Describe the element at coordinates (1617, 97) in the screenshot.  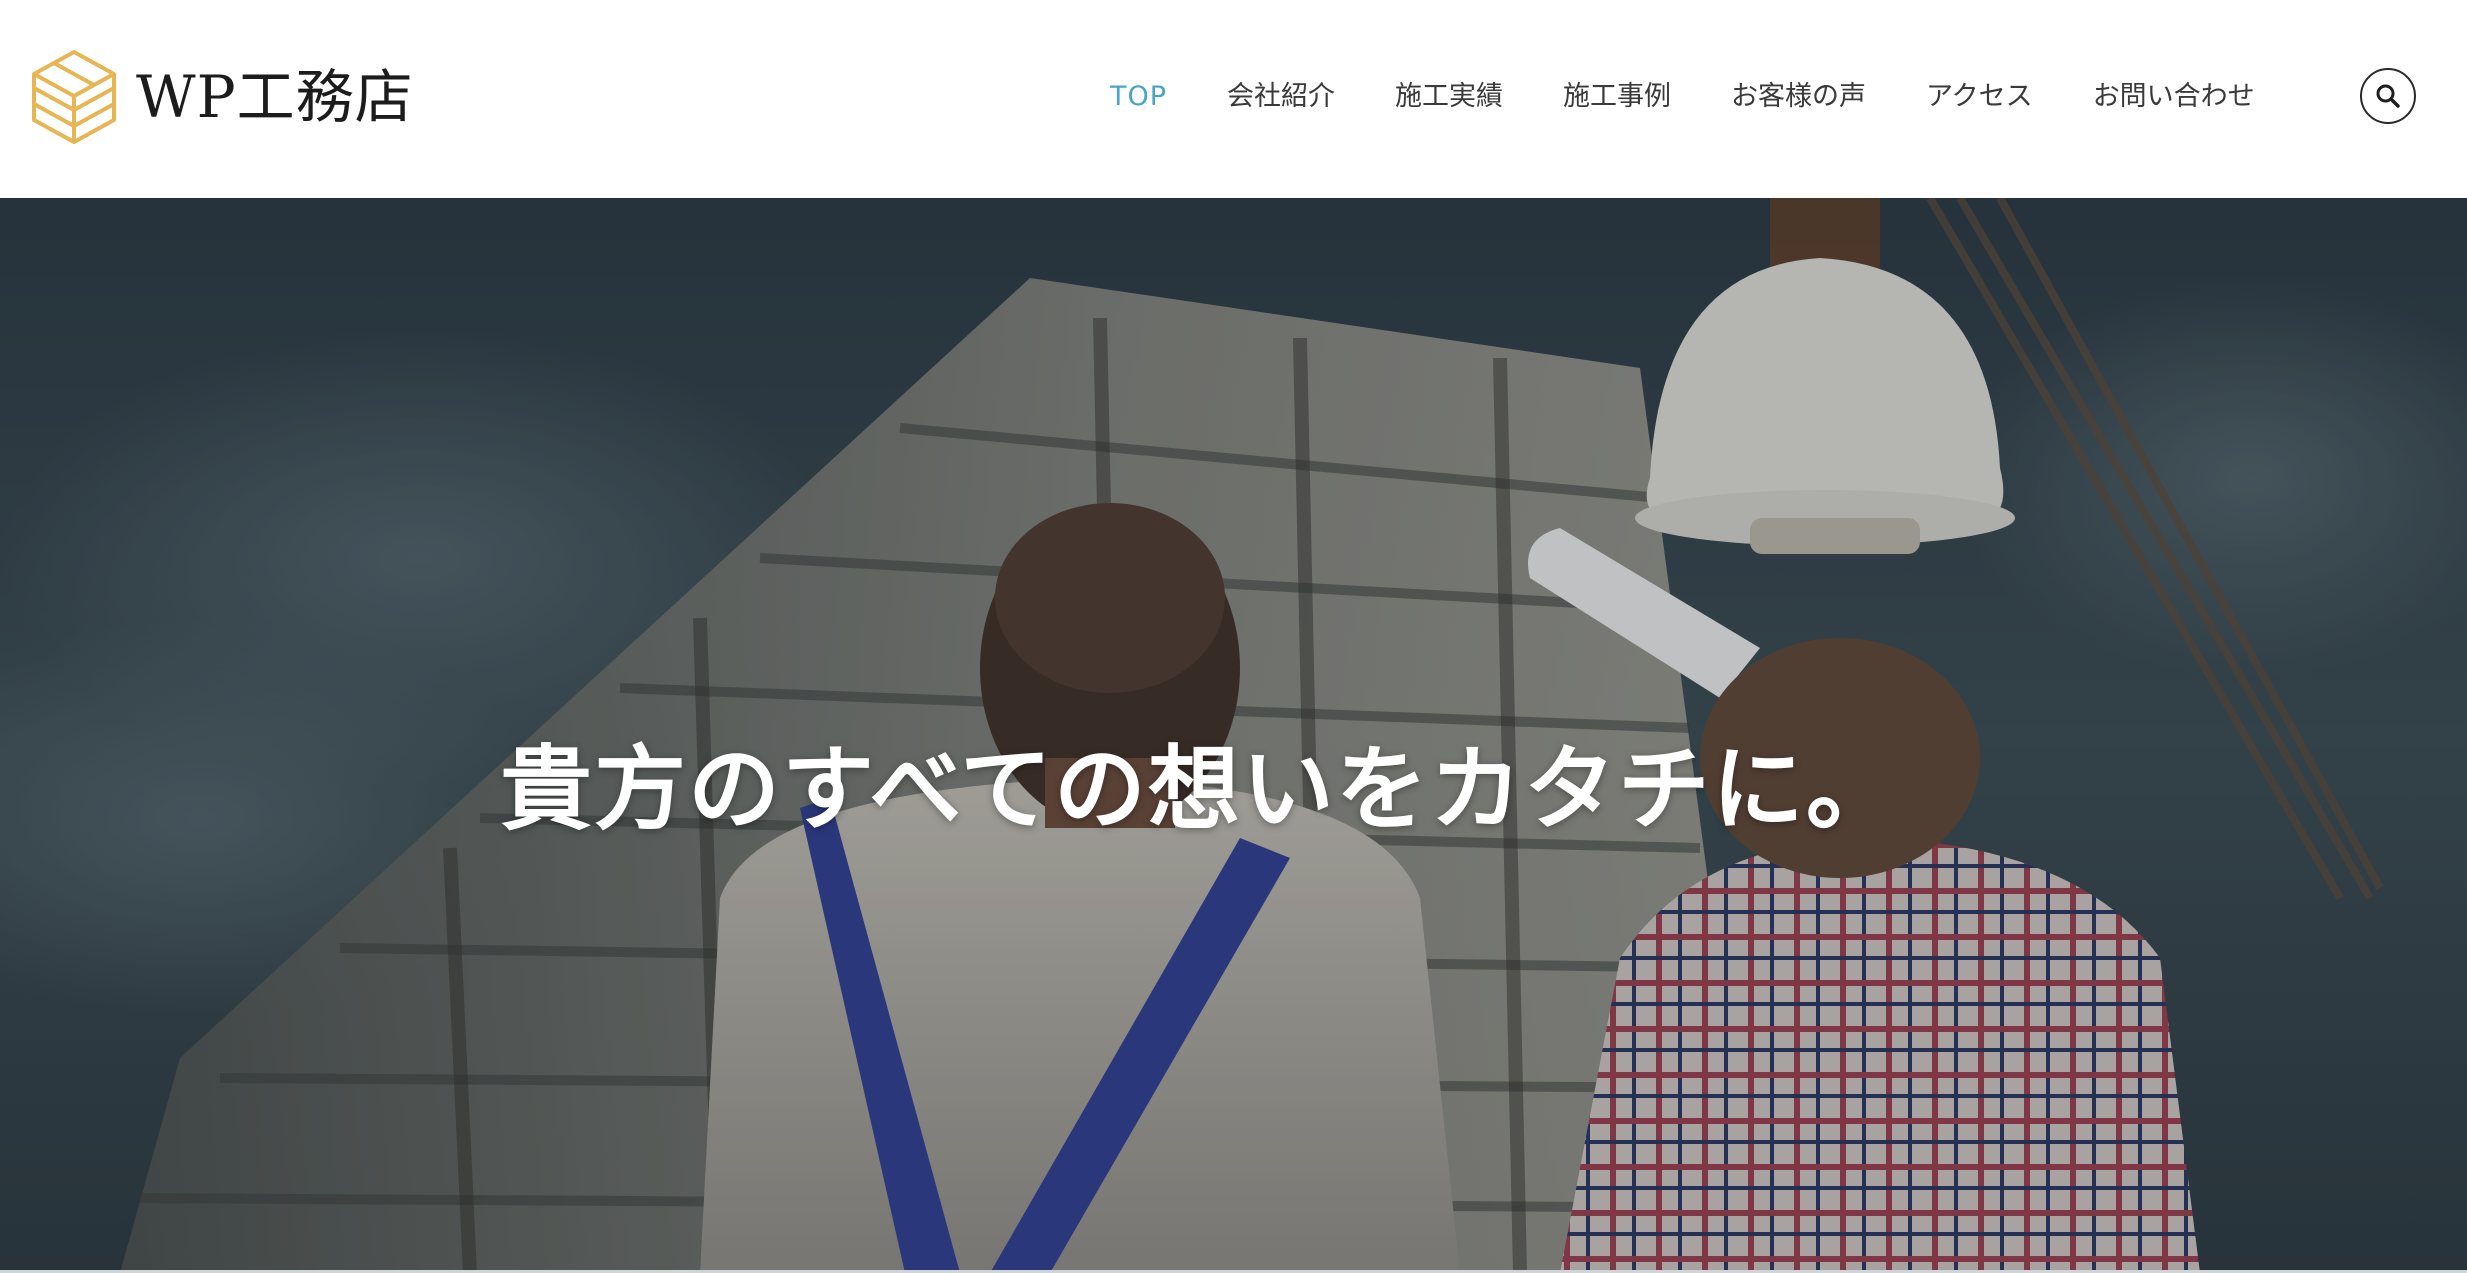
I see `nav-item-cases: 施工事例` at that location.